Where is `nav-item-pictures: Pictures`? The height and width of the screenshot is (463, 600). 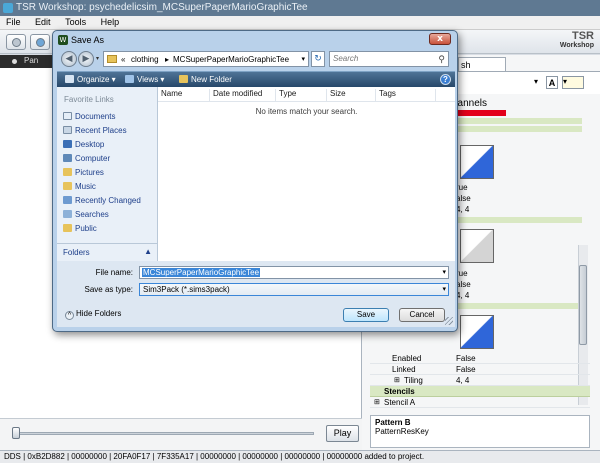
nav-item-pictures: Pictures is located at coordinates (83, 174).